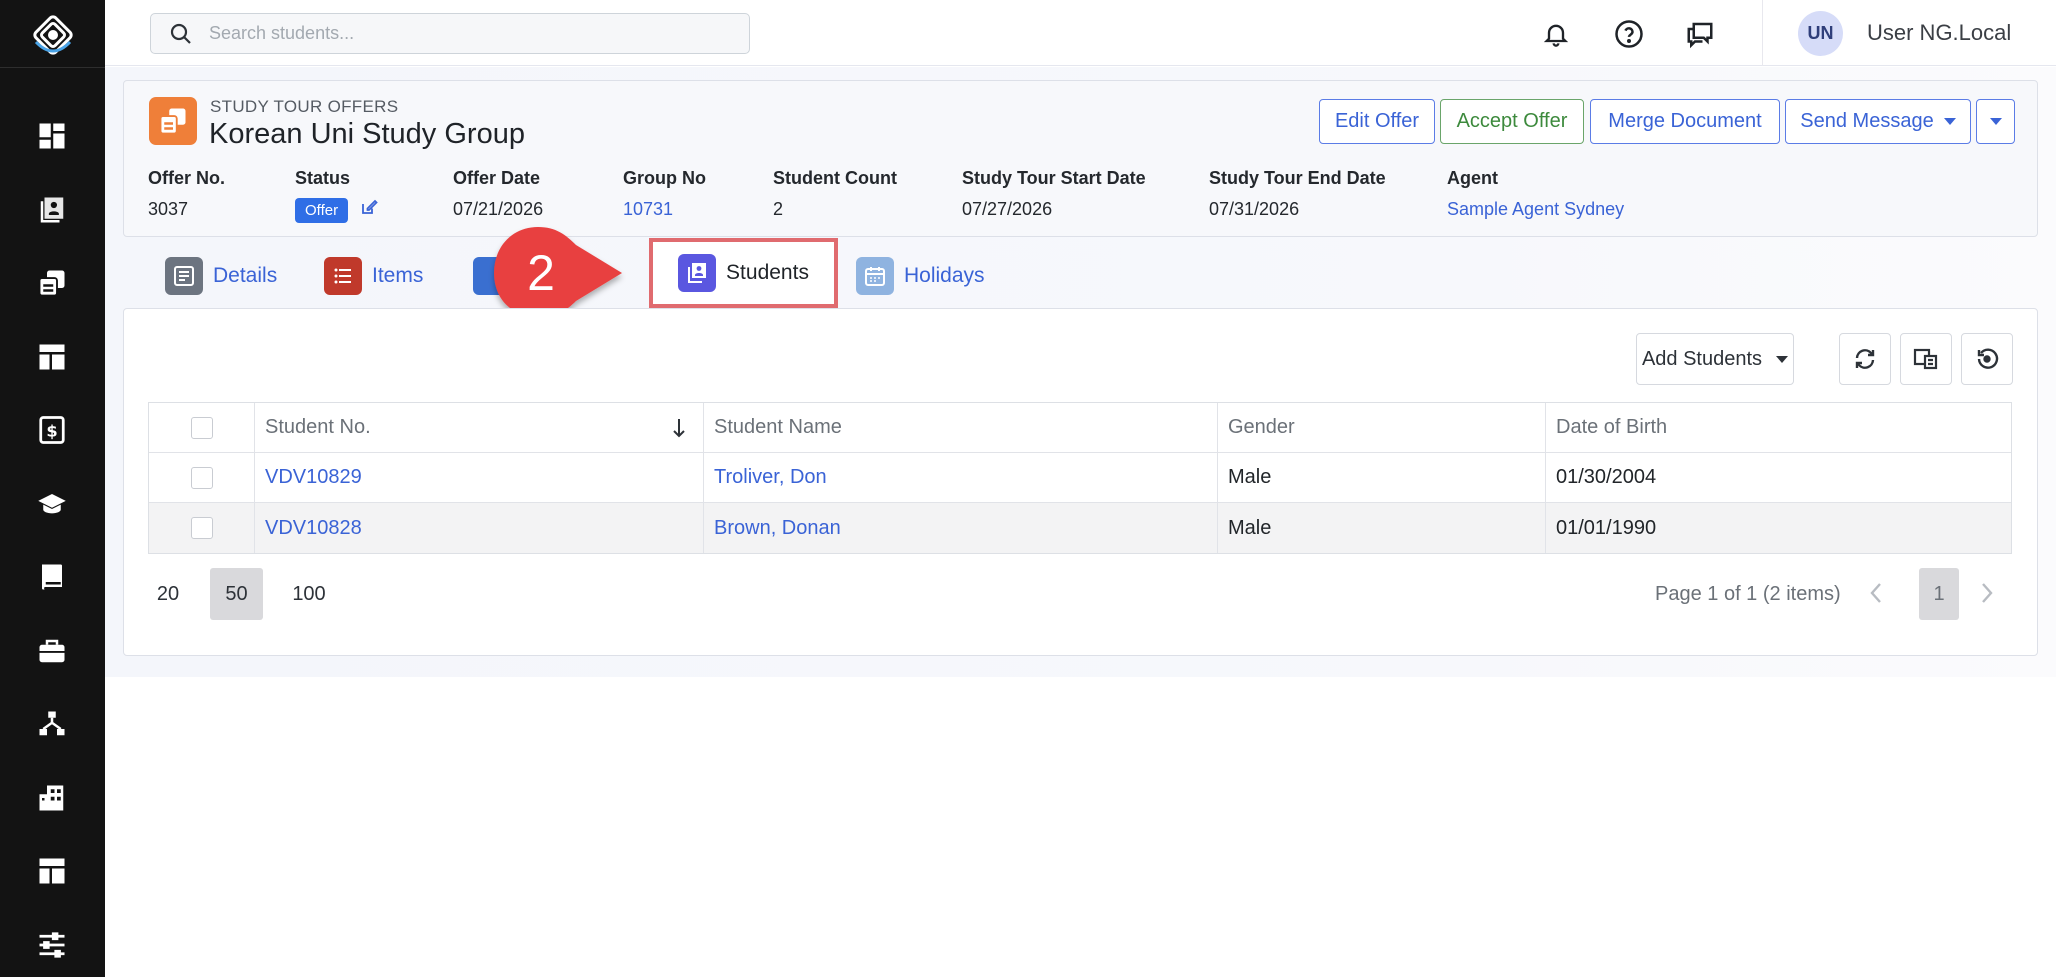 The image size is (2056, 977). I want to click on start-date-value: 07/27/2026, so click(1007, 209).